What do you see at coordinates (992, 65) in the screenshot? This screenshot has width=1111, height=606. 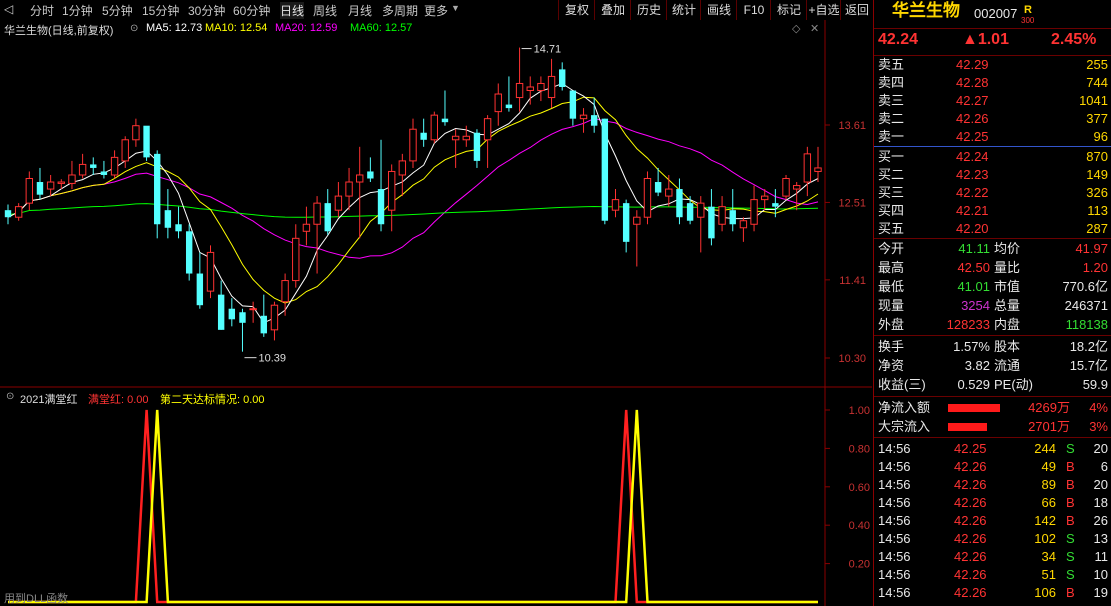 I see `ask-row: 卖五 42.29 255` at bounding box center [992, 65].